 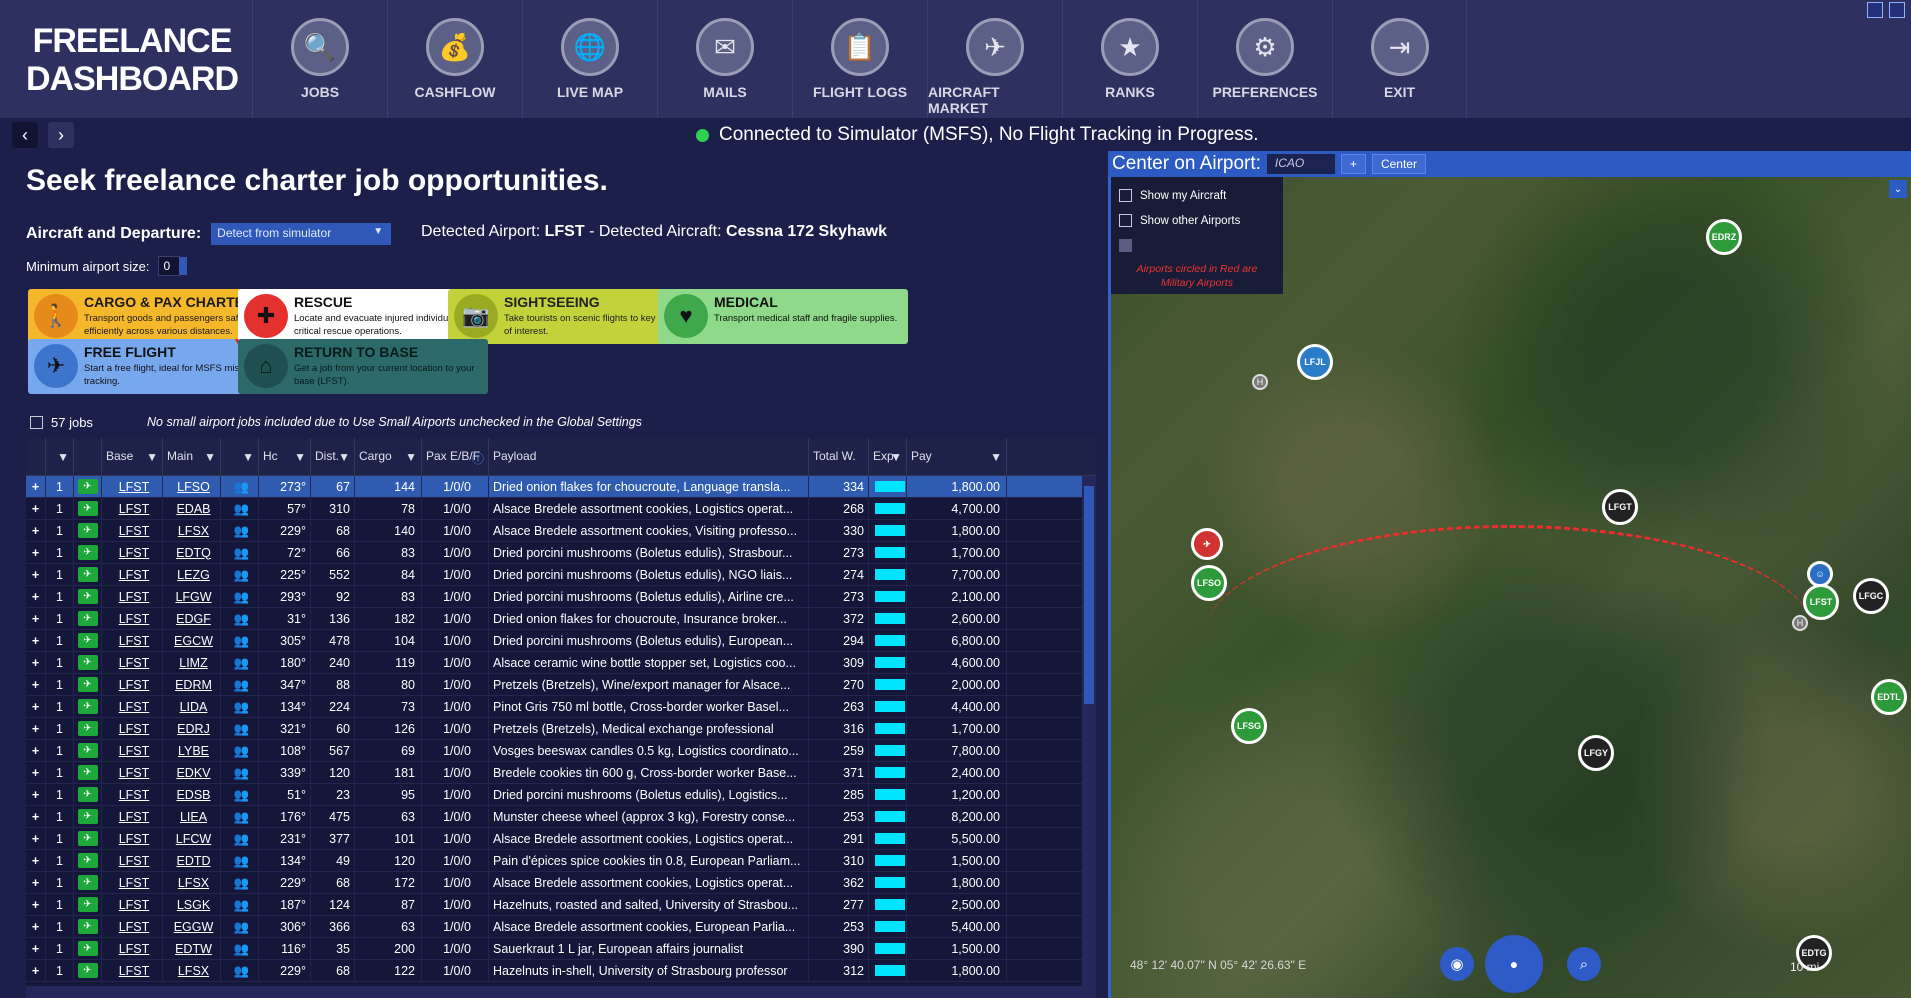 What do you see at coordinates (839, 456) in the screenshot?
I see `column-header: Total W.` at bounding box center [839, 456].